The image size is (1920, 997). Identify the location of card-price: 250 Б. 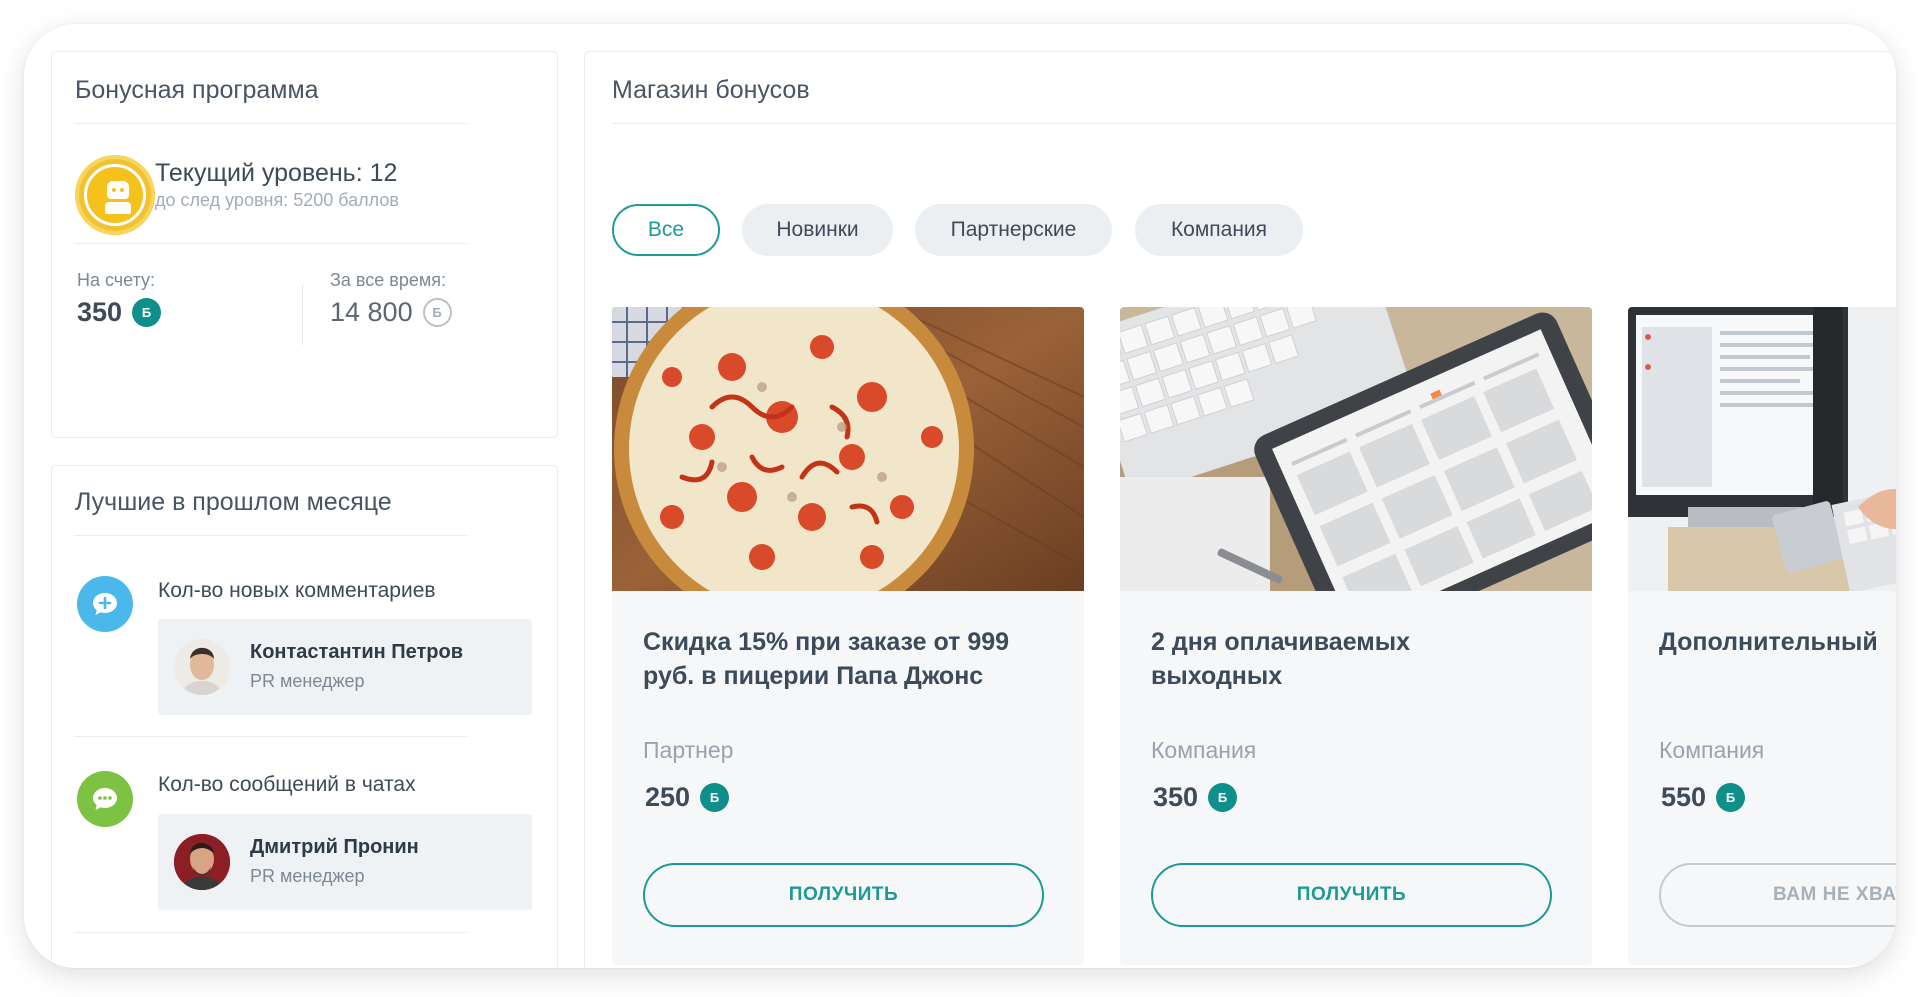
(687, 797).